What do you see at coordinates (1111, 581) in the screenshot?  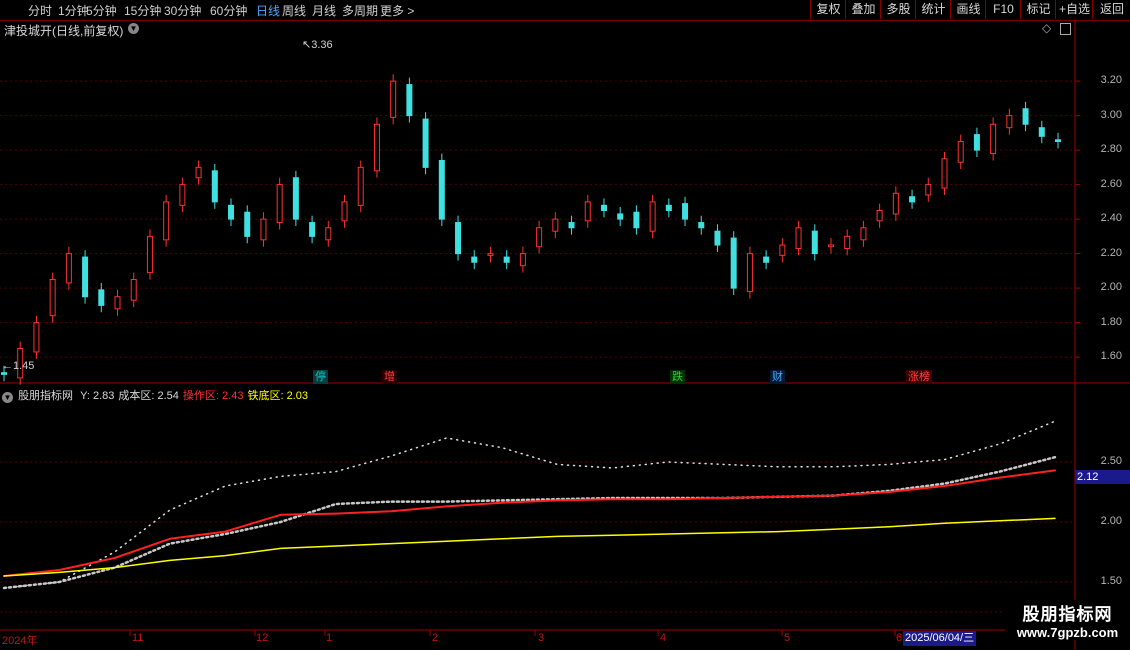 I see `indicator-tick-label: 1.50` at bounding box center [1111, 581].